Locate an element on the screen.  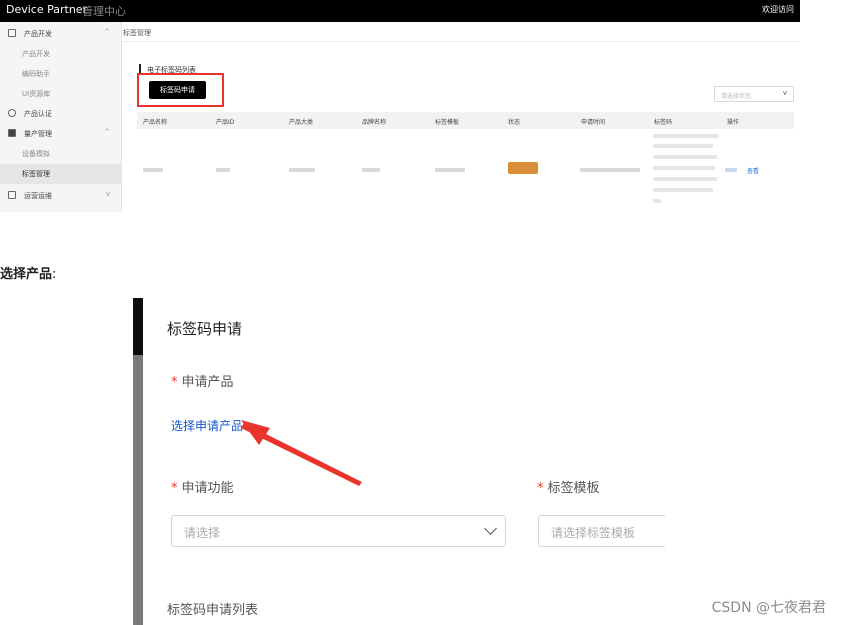
top-bar: Device Partner 管理中心 欢迎访问 is located at coordinates (400, 11).